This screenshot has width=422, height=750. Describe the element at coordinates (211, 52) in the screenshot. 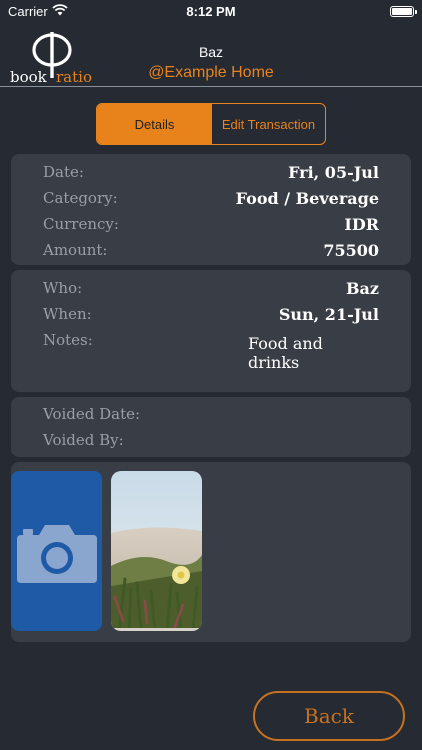

I see `user-name: Baz` at that location.